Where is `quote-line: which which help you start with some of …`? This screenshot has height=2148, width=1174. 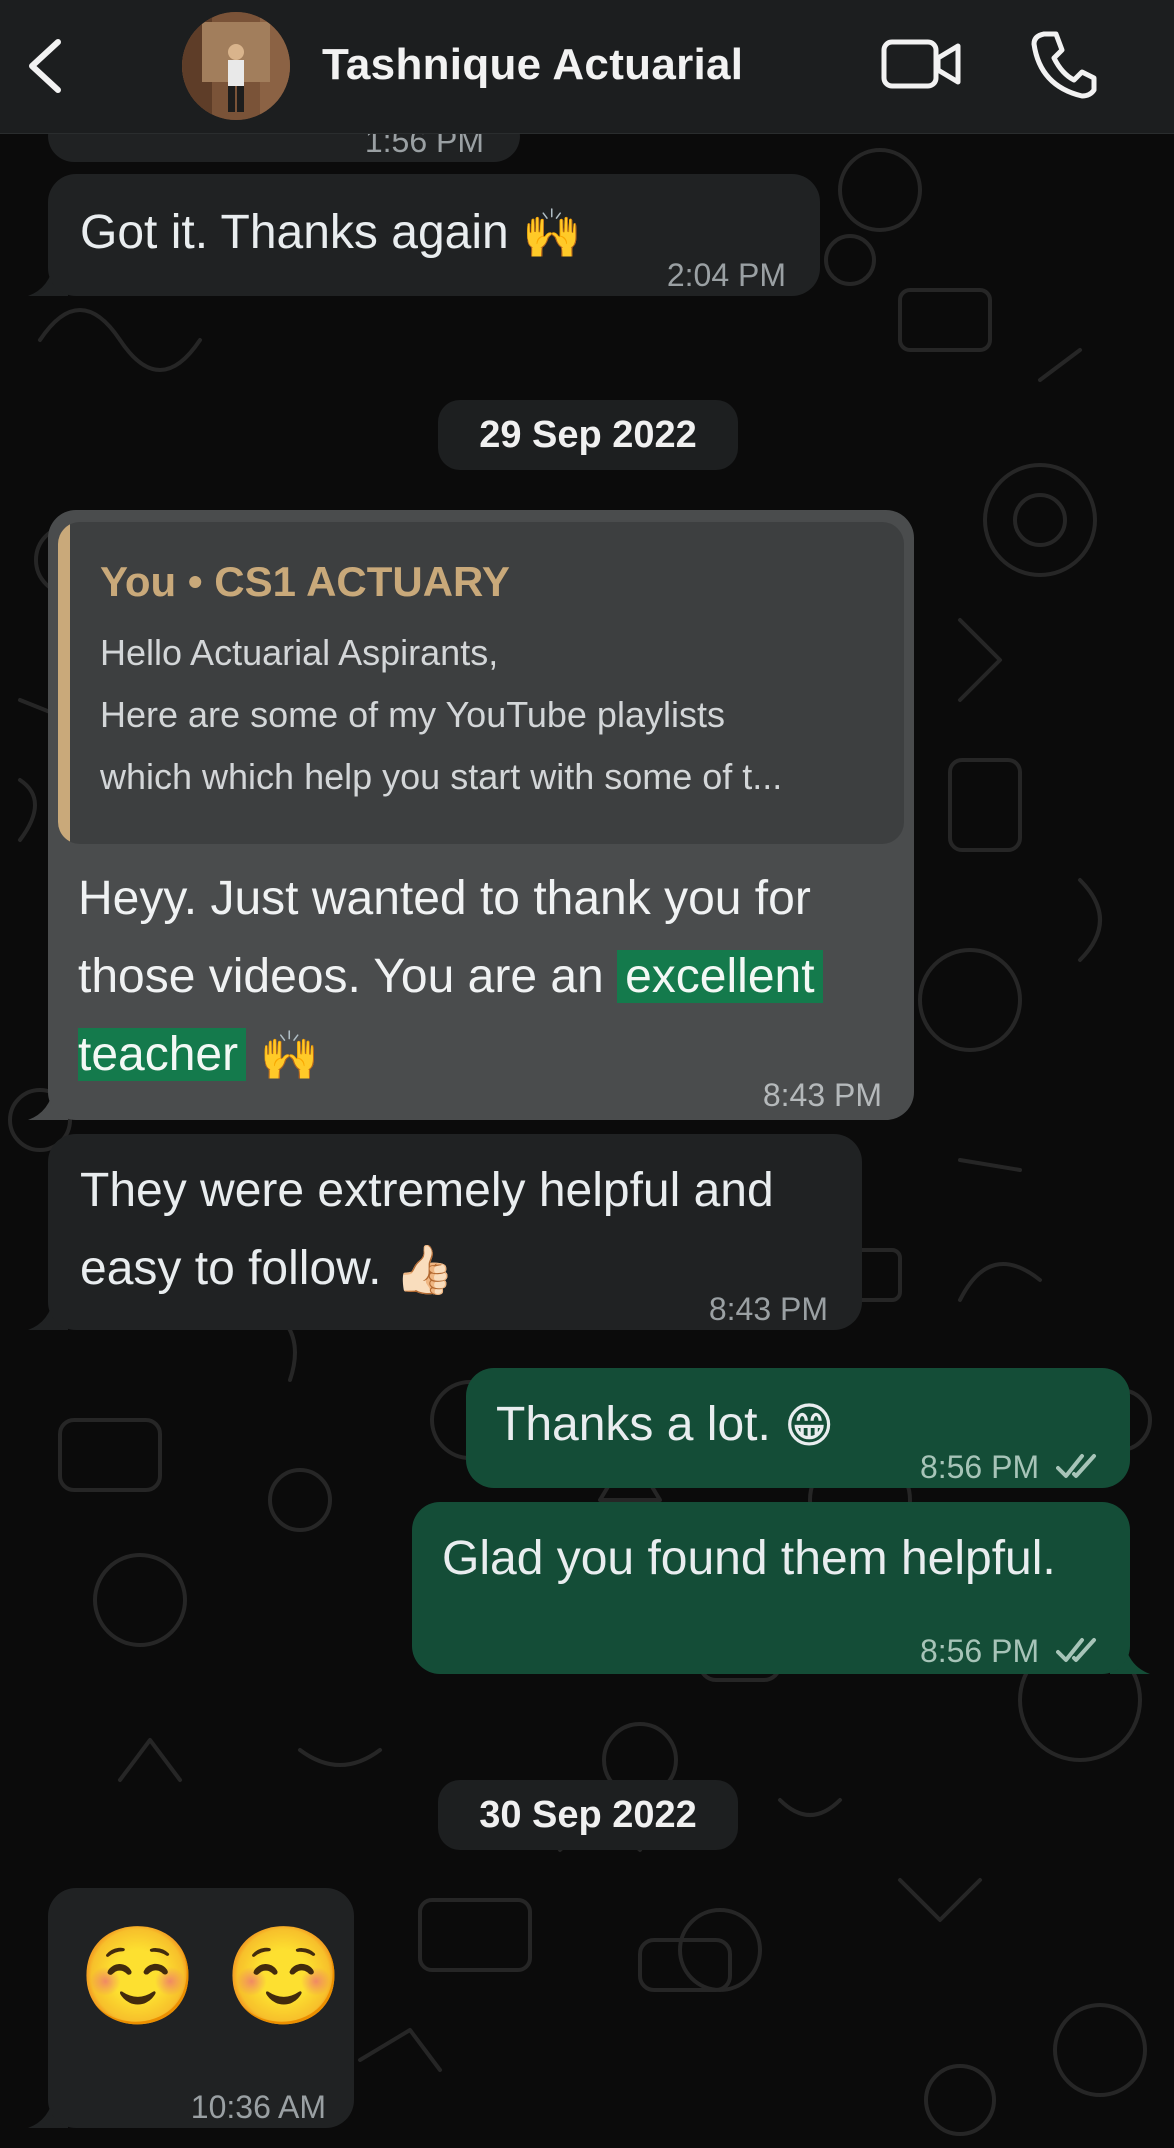
quote-line: which which help you start with some of … is located at coordinates (441, 776).